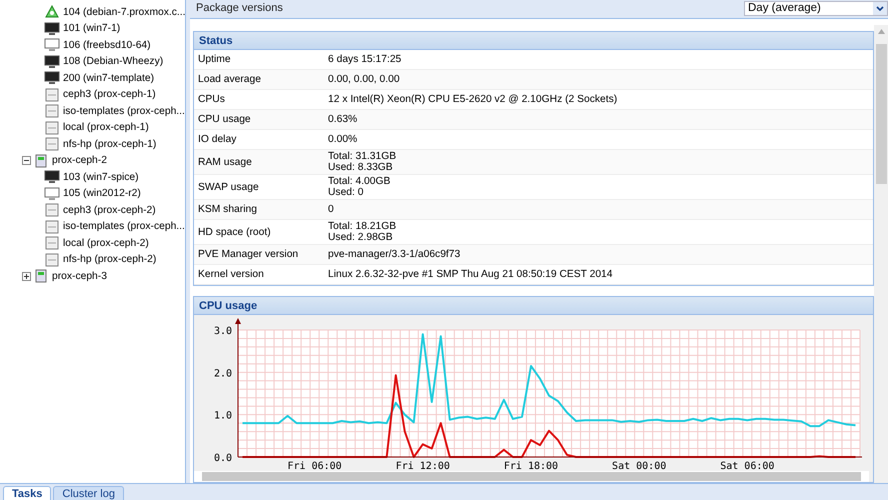  I want to click on status-label: Kernel version, so click(231, 274).